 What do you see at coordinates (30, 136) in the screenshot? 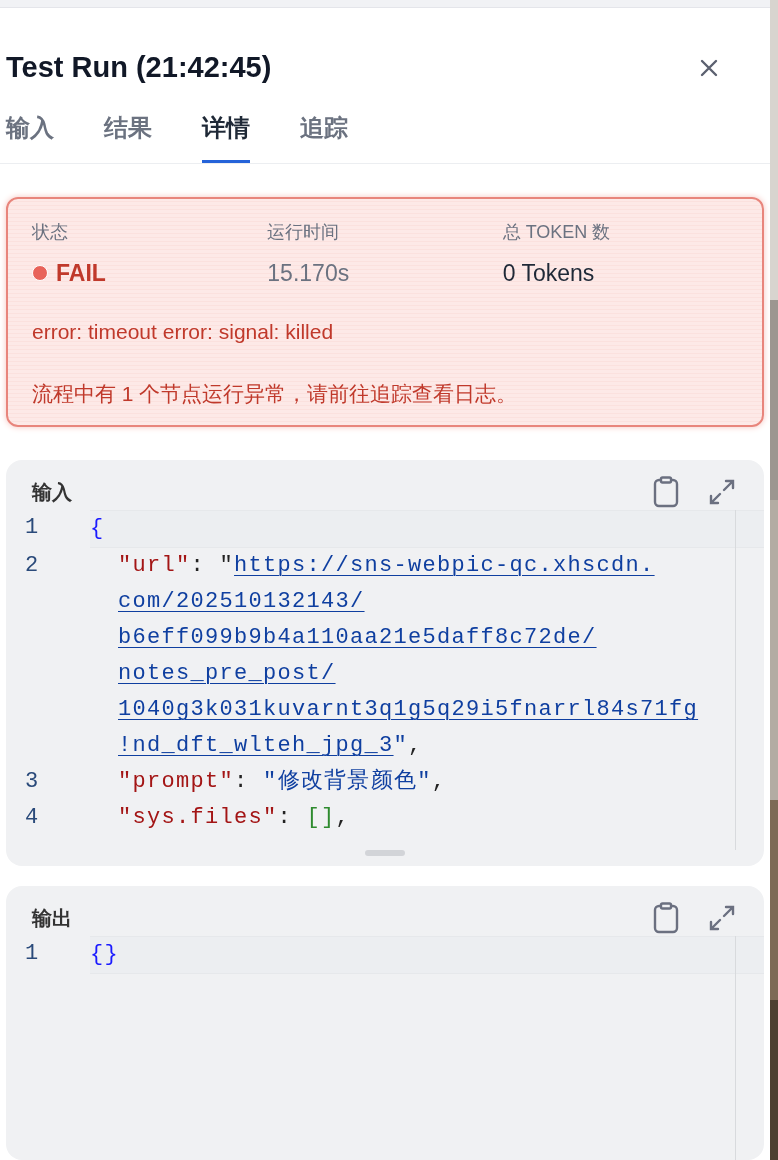
I see `tab: 输入` at bounding box center [30, 136].